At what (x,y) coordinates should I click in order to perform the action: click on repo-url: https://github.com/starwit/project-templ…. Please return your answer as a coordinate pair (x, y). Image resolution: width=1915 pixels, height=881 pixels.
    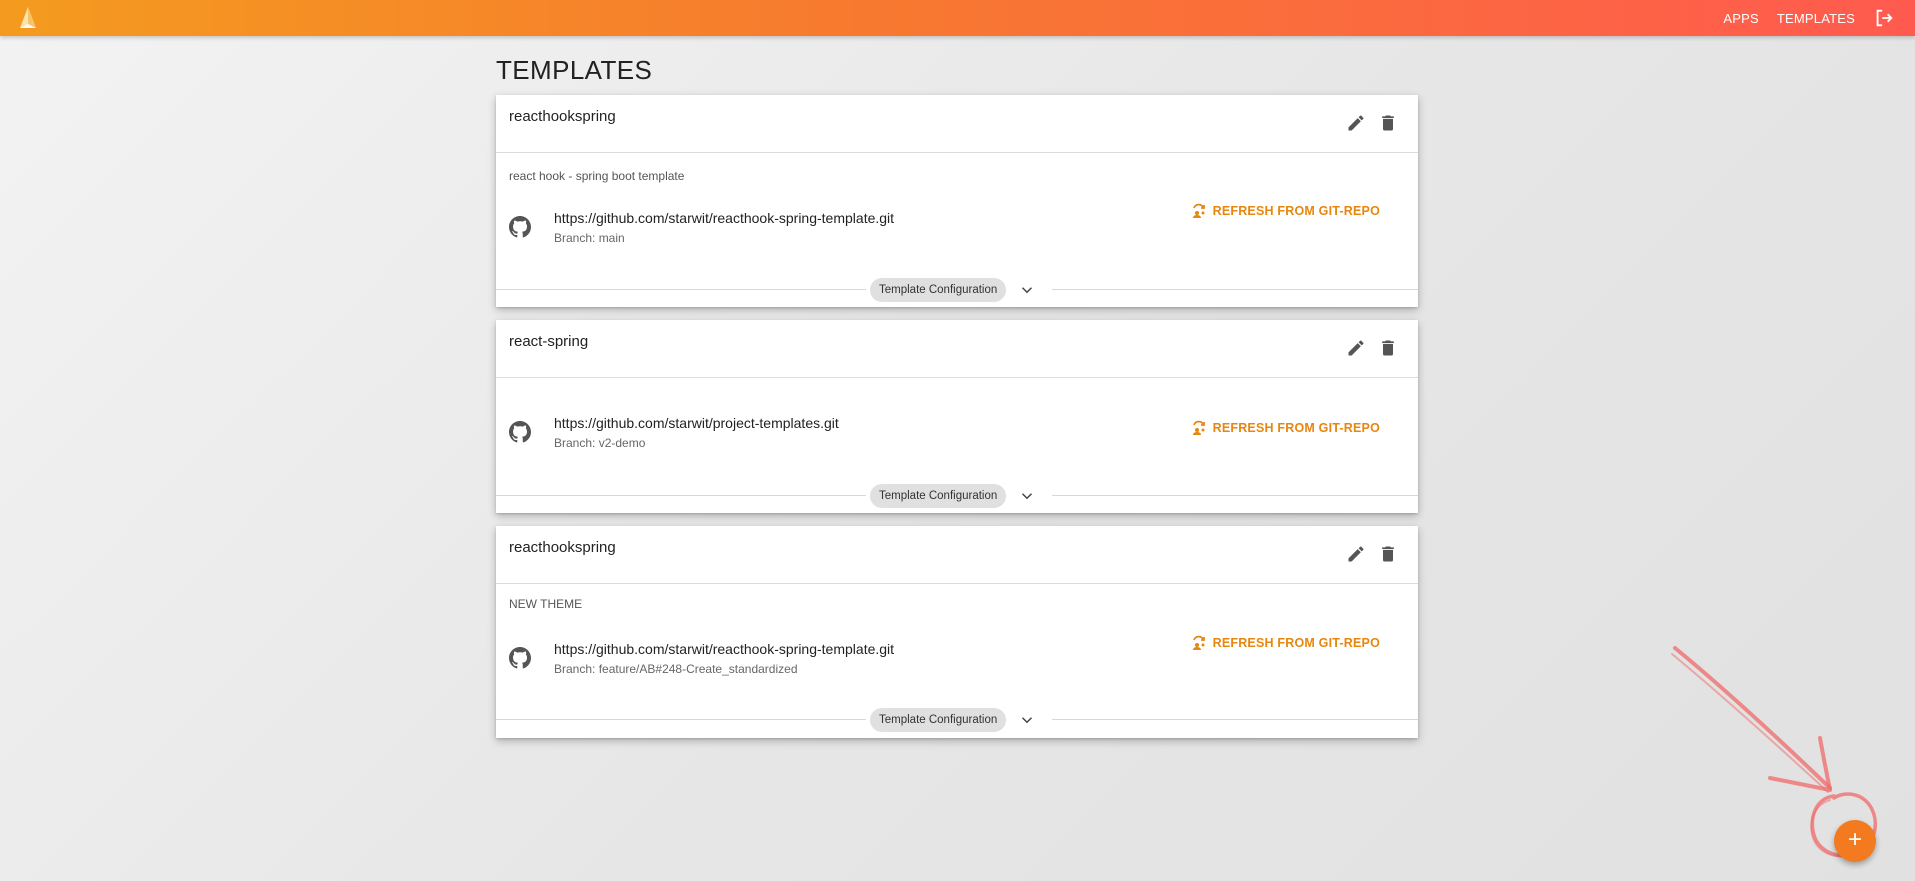
    Looking at the image, I should click on (696, 423).